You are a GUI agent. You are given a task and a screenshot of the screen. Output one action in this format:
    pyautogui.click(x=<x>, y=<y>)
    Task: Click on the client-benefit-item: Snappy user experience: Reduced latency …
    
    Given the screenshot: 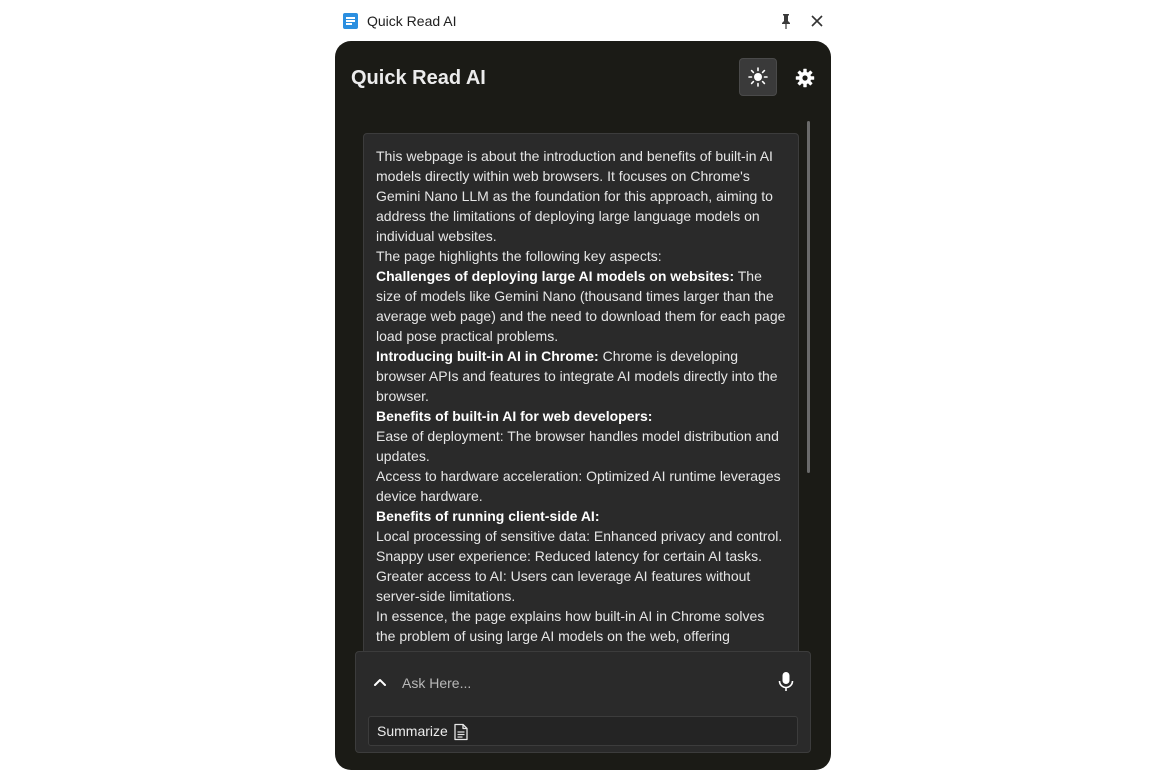 What is the action you would take?
    pyautogui.click(x=569, y=556)
    